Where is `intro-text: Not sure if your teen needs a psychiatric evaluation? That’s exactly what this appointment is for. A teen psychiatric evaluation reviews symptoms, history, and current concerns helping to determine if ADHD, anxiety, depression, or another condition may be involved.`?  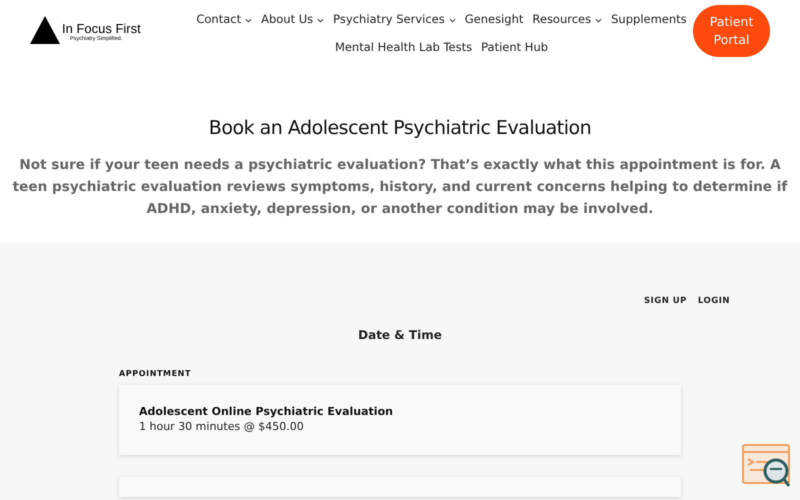 intro-text: Not sure if your teen needs a psychiatric evaluation? That’s exactly what this appointment is for. A teen psychiatric evaluation reviews symptoms, history, and current concerns helping to determine if ADHD, anxiety, depression, or another condition may be involved. is located at coordinates (400, 187).